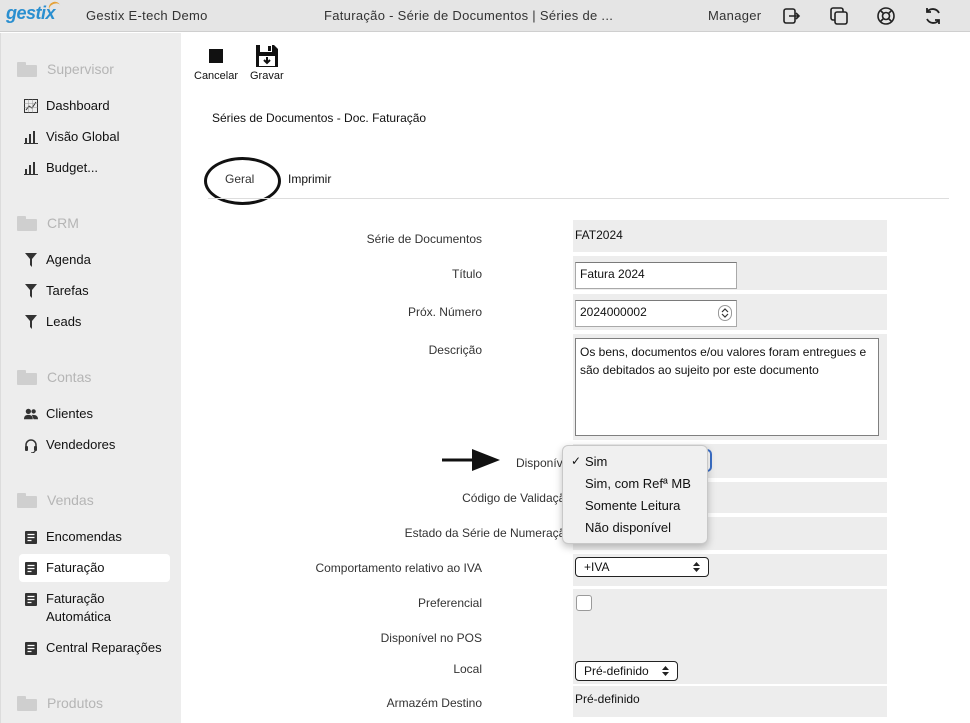 This screenshot has width=970, height=723. I want to click on serie-value: FAT2024, so click(599, 235).